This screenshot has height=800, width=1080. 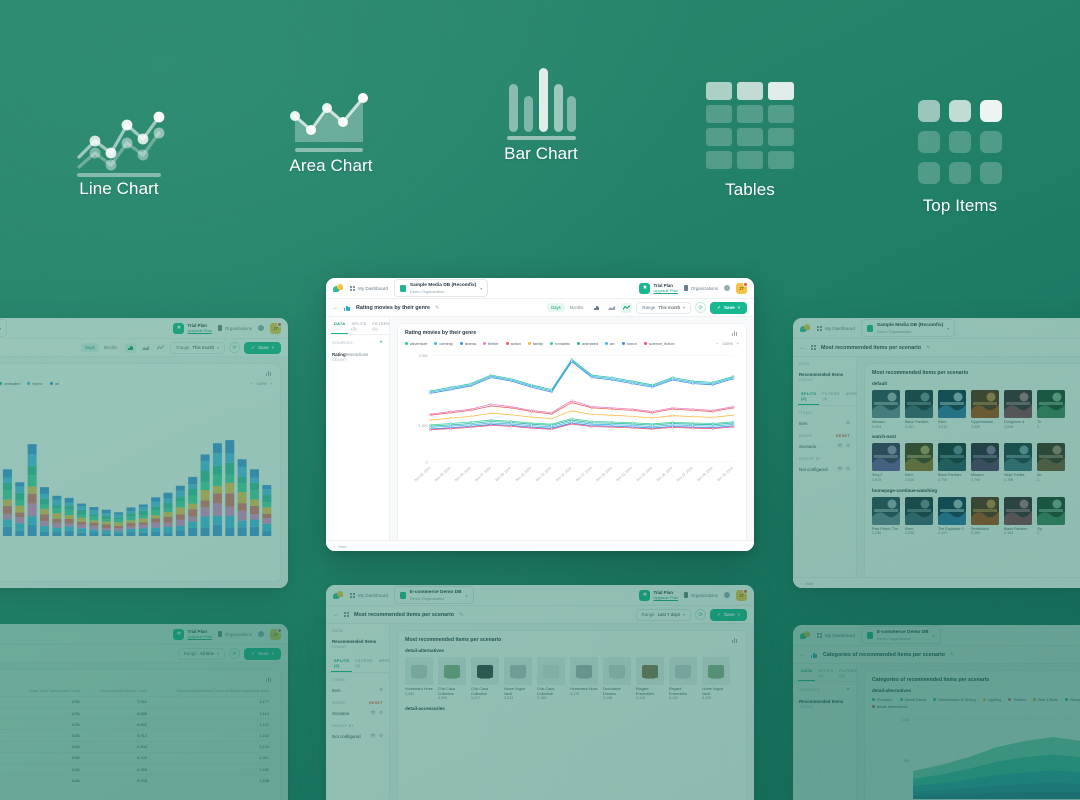 I want to click on list-item: Oppenheimer 3,009, so click(x=985, y=409).